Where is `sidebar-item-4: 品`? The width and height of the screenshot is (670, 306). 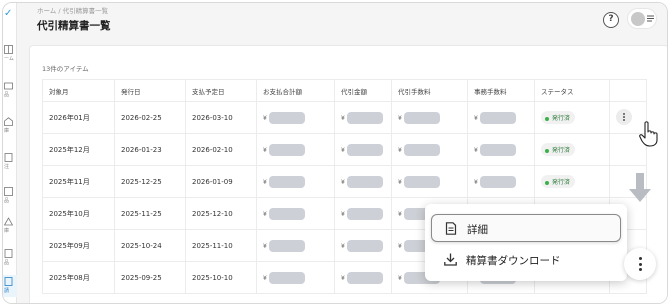
sidebar-item-4: 品 is located at coordinates (10, 196).